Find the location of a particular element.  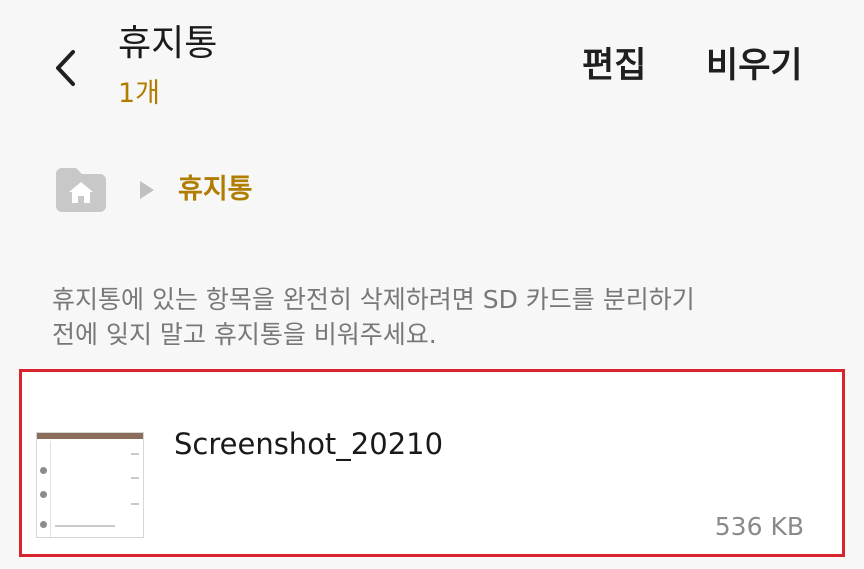

chevron-left-icon is located at coordinates (65, 68).